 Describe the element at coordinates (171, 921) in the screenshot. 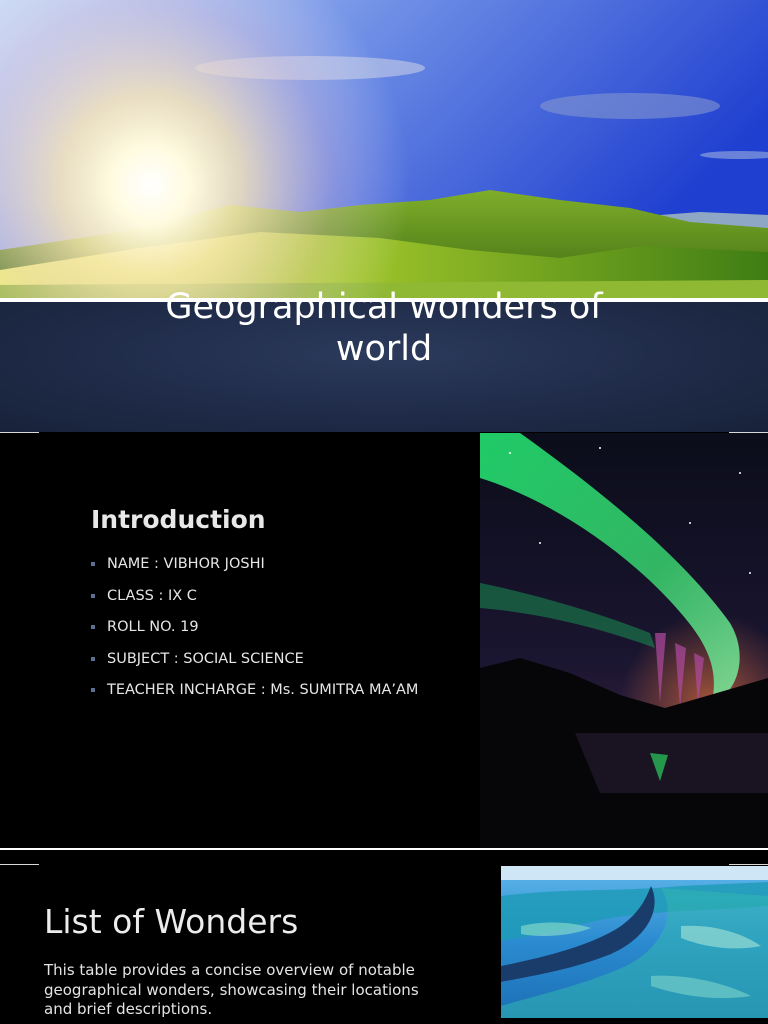

I see `wonders-heading: List of Wonders` at that location.